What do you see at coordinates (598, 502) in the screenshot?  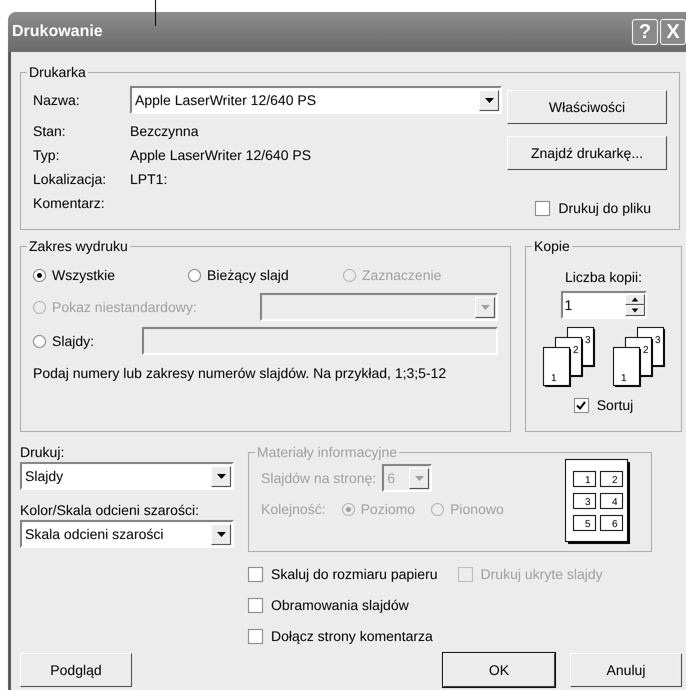 I see `handout-layout-drawing: 1 2 3 4 5 6` at bounding box center [598, 502].